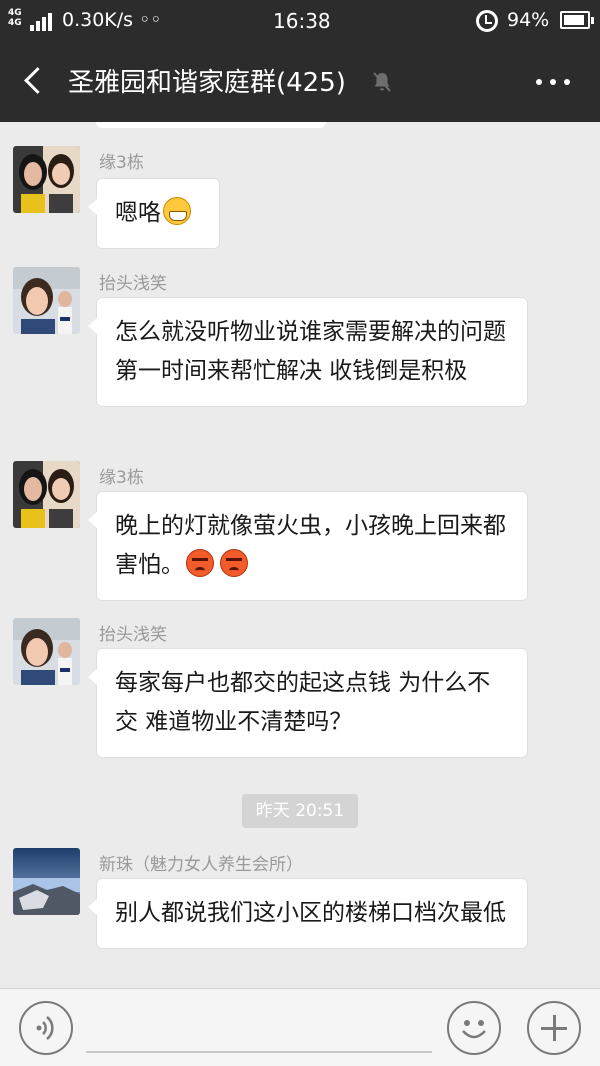  Describe the element at coordinates (112, 20) in the screenshot. I see `network-speed: 0.30K/s ◦◦` at that location.